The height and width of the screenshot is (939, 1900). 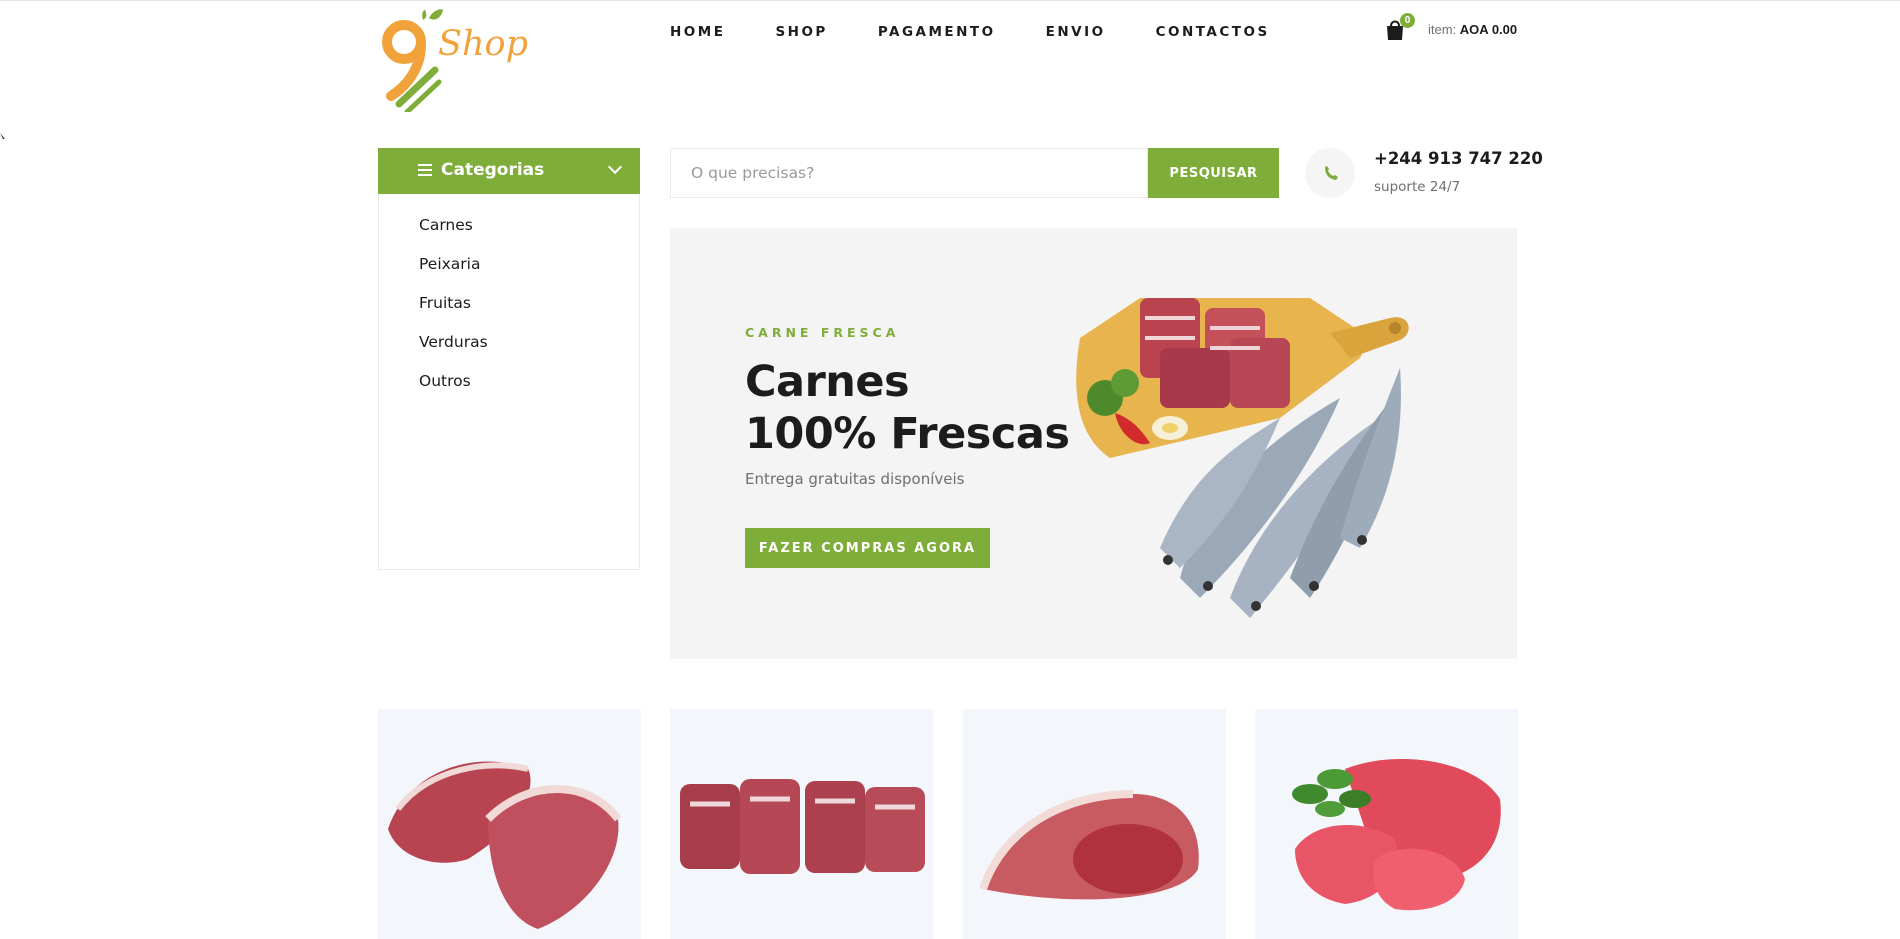 I want to click on chevron-down-icon, so click(x=615, y=167).